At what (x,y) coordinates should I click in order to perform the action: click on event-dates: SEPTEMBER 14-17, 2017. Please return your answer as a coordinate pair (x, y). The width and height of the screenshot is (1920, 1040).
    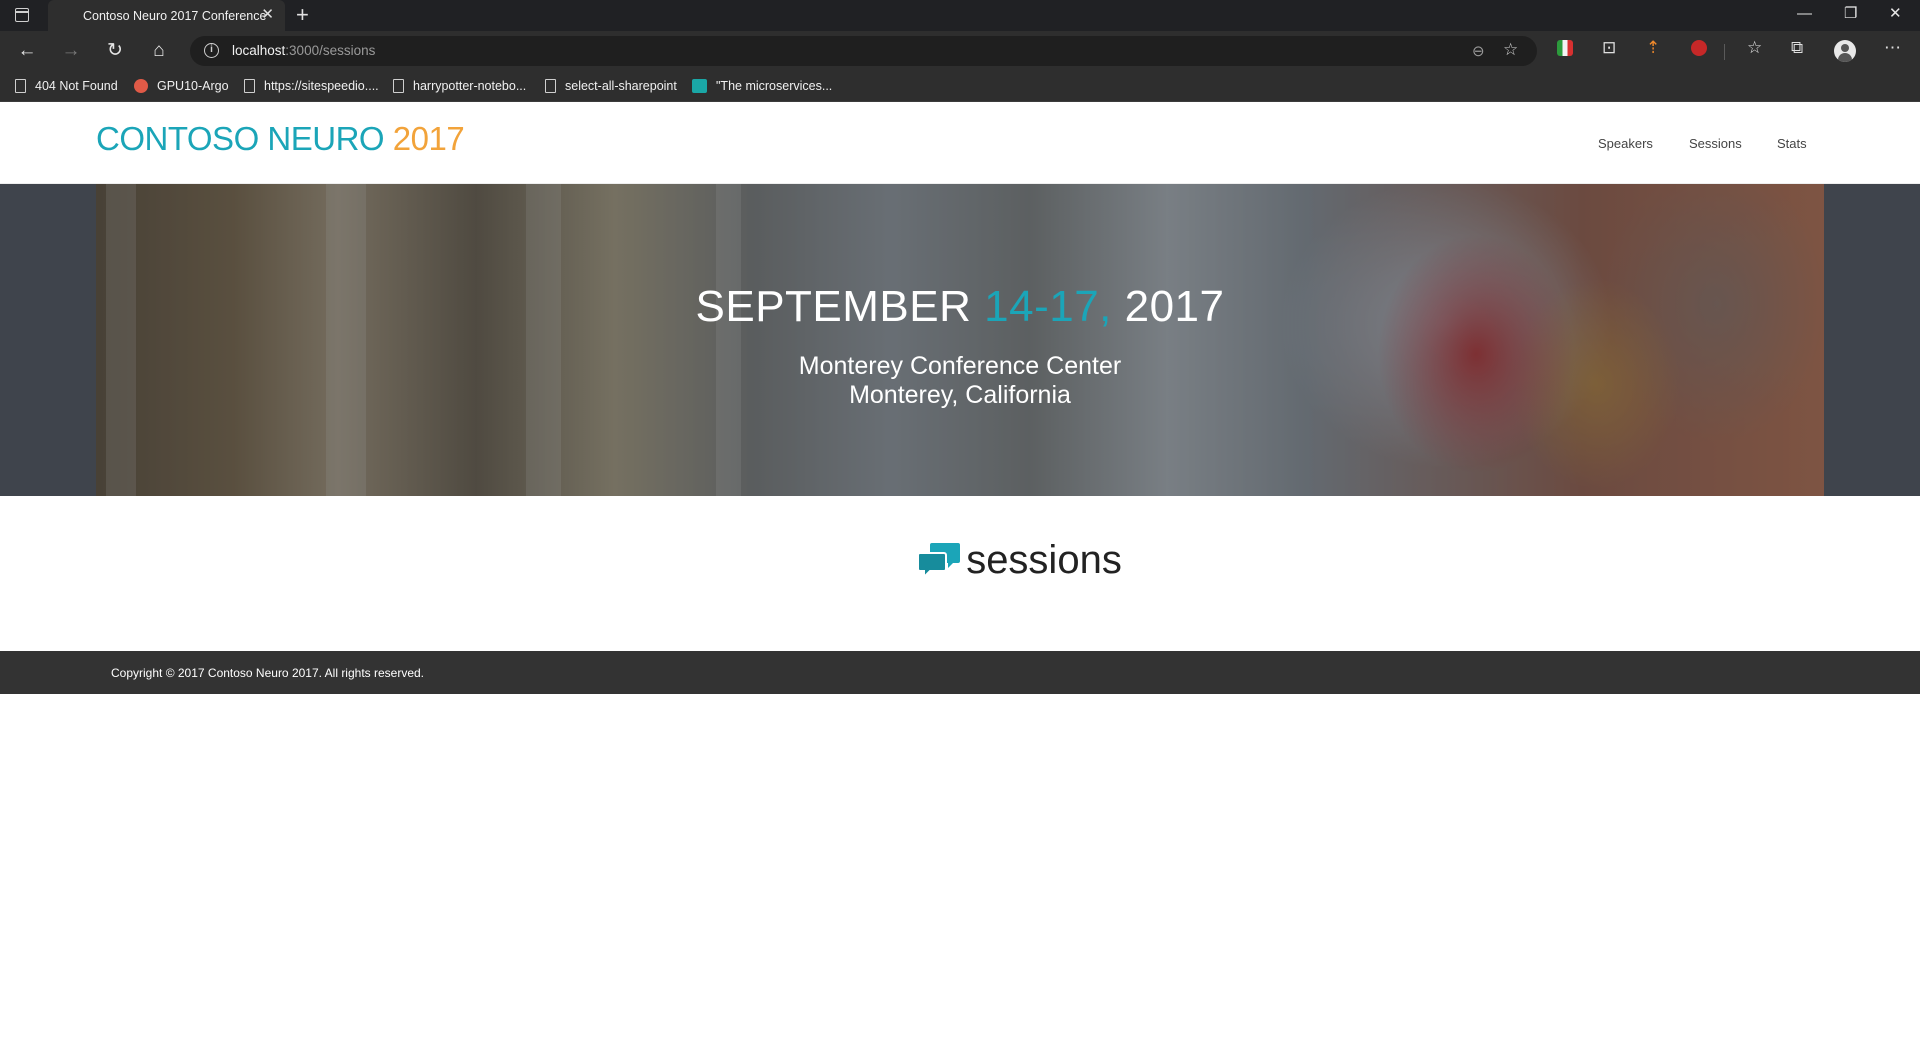
    Looking at the image, I should click on (960, 306).